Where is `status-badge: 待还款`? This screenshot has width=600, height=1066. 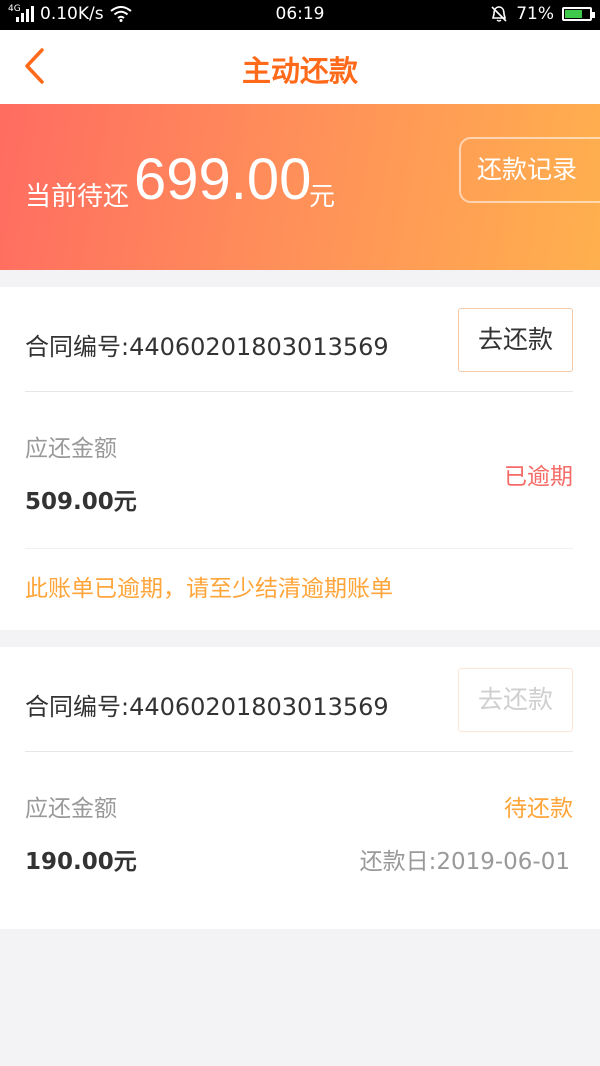
status-badge: 待还款 is located at coordinates (538, 809).